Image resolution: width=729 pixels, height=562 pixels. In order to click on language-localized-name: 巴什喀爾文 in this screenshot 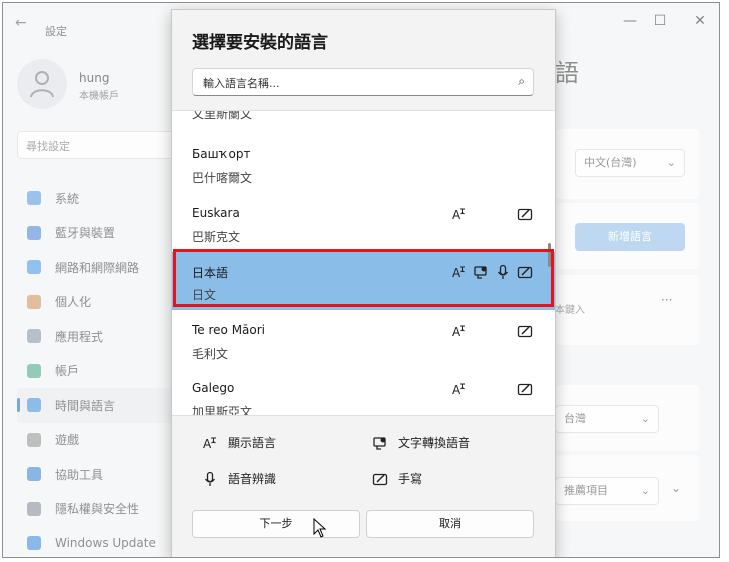, I will do `click(222, 178)`.